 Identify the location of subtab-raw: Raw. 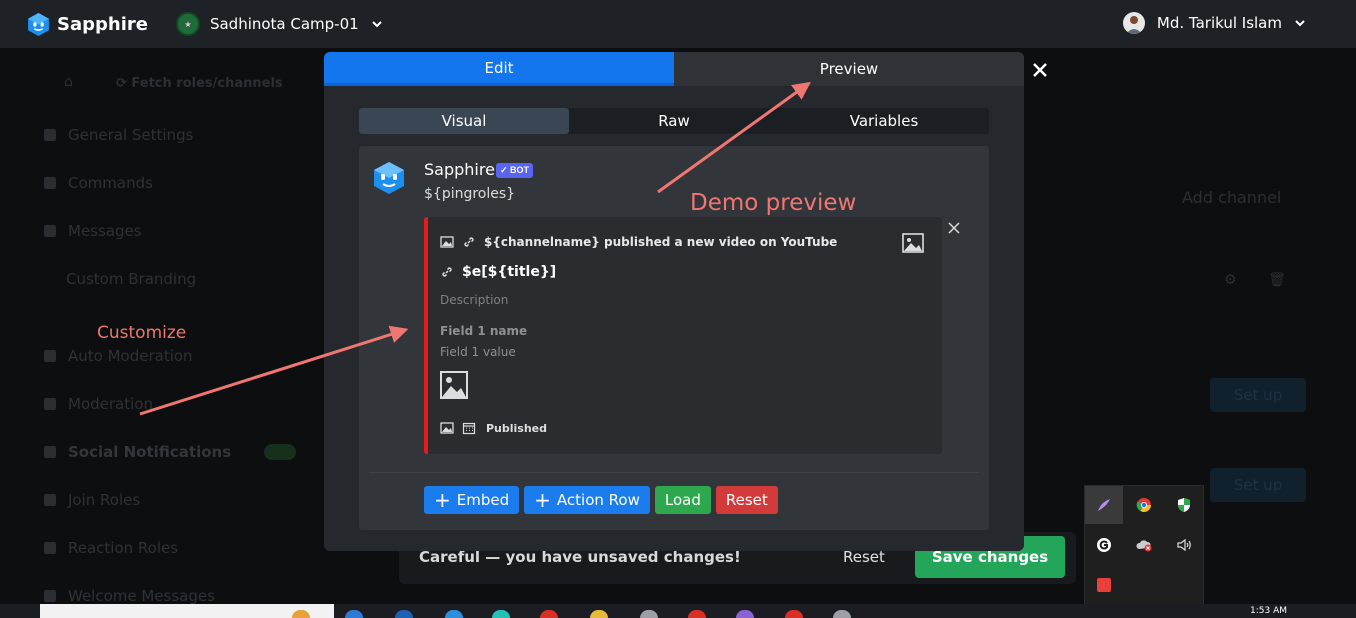
(674, 121).